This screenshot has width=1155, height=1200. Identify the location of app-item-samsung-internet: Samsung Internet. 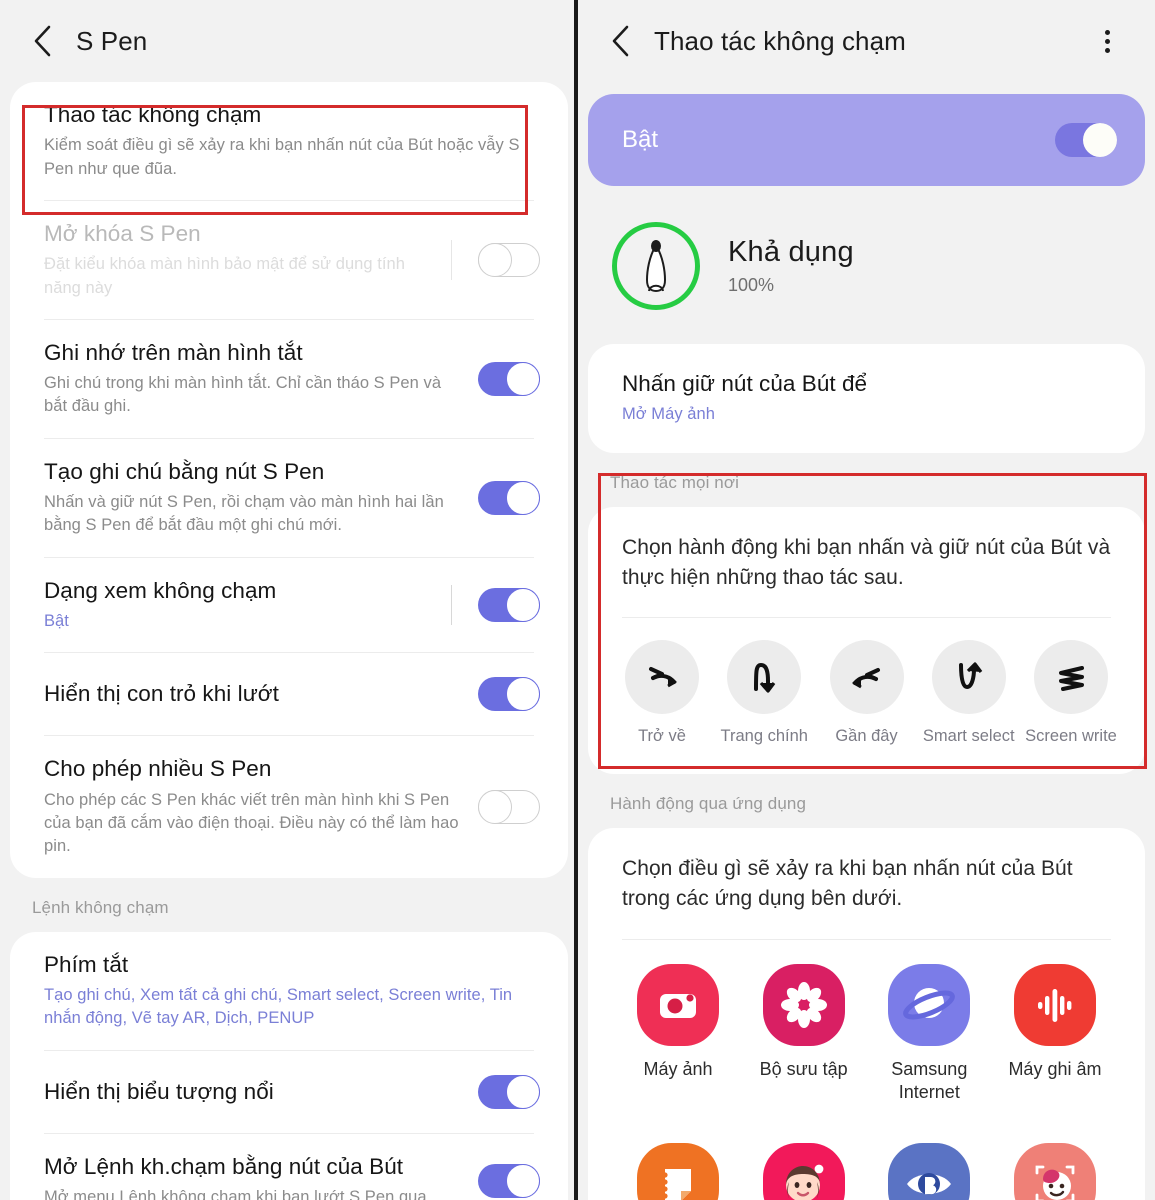
(929, 1034).